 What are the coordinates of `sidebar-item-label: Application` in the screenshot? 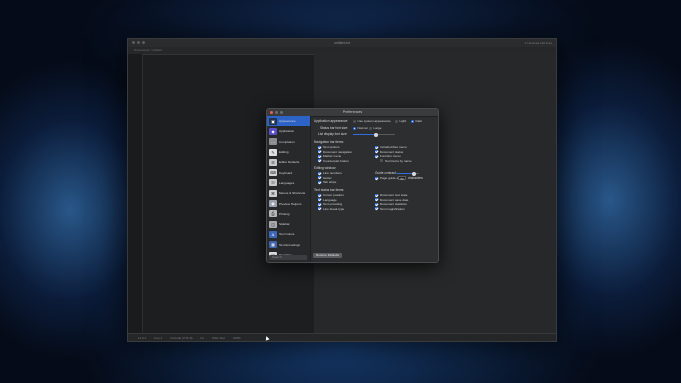 It's located at (287, 131).